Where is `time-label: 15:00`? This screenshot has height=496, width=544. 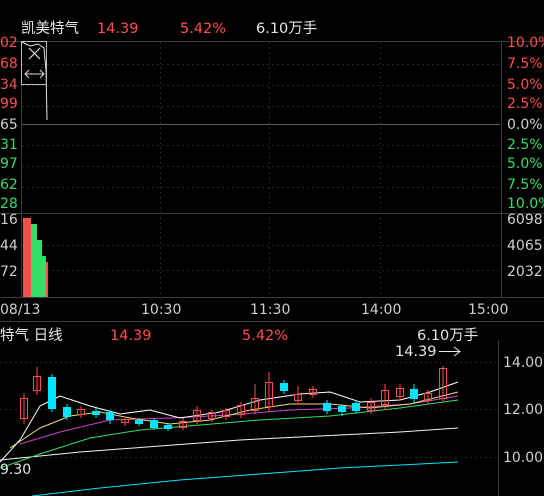 time-label: 15:00 is located at coordinates (488, 310).